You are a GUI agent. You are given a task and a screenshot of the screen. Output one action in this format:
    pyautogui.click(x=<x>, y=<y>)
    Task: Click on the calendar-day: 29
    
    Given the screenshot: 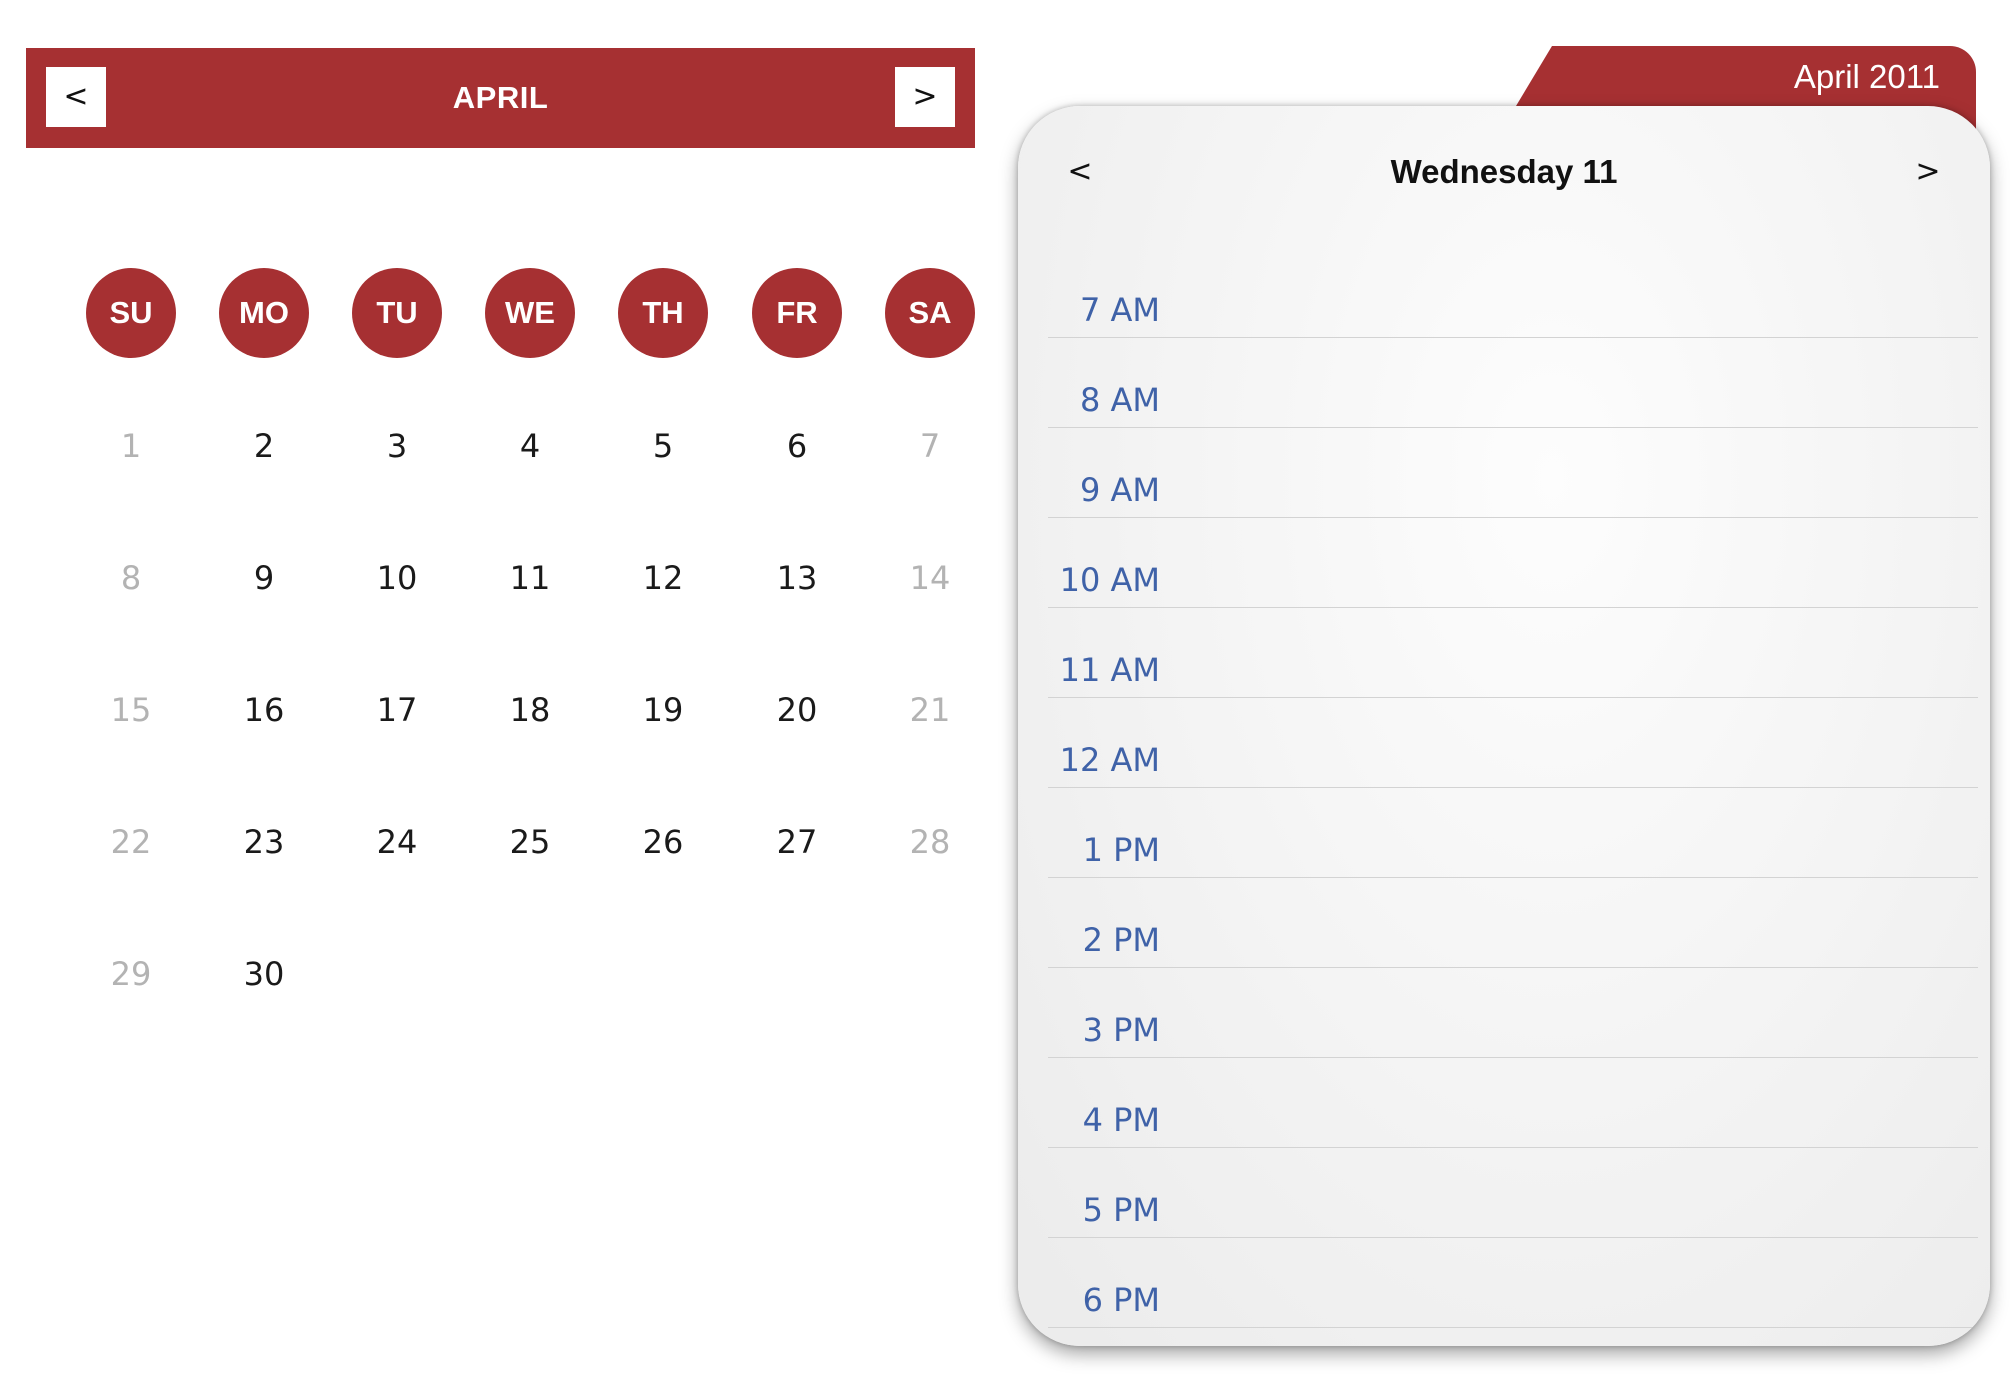 What is the action you would take?
    pyautogui.click(x=131, y=974)
    